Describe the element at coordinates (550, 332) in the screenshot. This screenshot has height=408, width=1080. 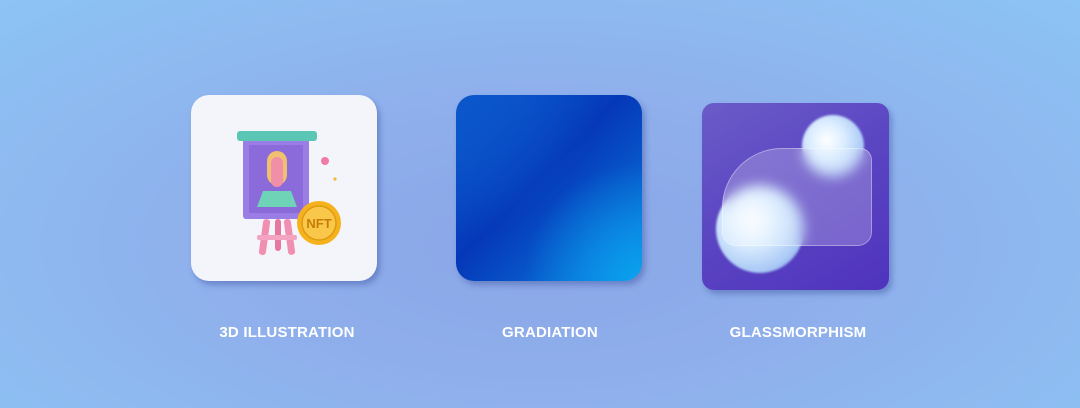
I see `label-gradiation: GRADIATION` at that location.